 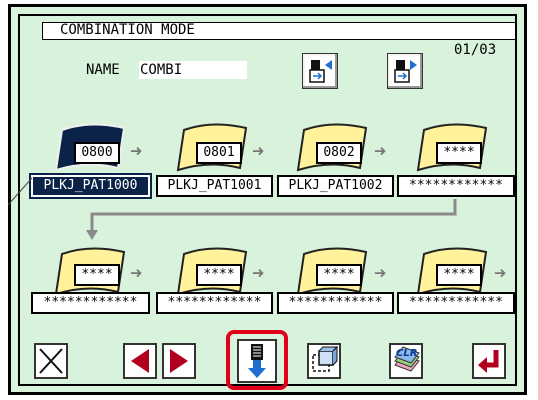 I want to click on clear-label: CLR, so click(x=407, y=353).